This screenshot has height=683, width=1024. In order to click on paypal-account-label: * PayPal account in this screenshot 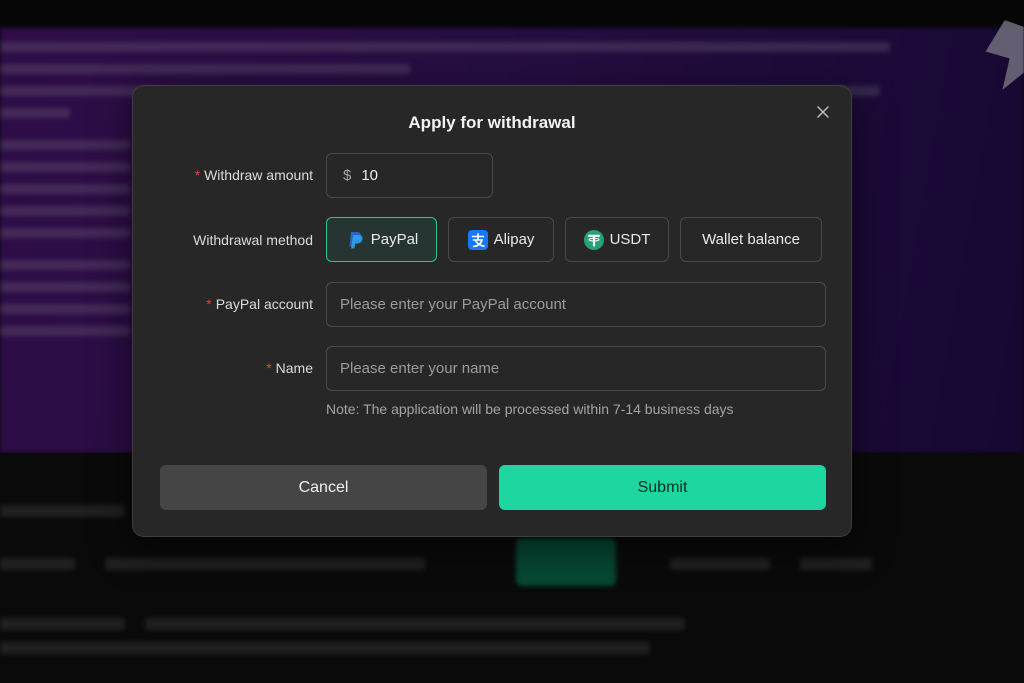, I will do `click(259, 304)`.